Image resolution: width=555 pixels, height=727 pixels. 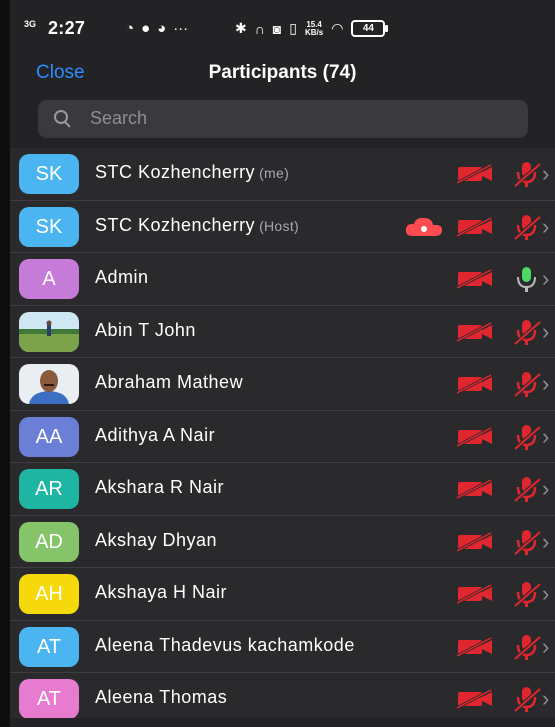 What do you see at coordinates (282, 594) in the screenshot?
I see `participant-row: AH Akshaya H Nair ›` at bounding box center [282, 594].